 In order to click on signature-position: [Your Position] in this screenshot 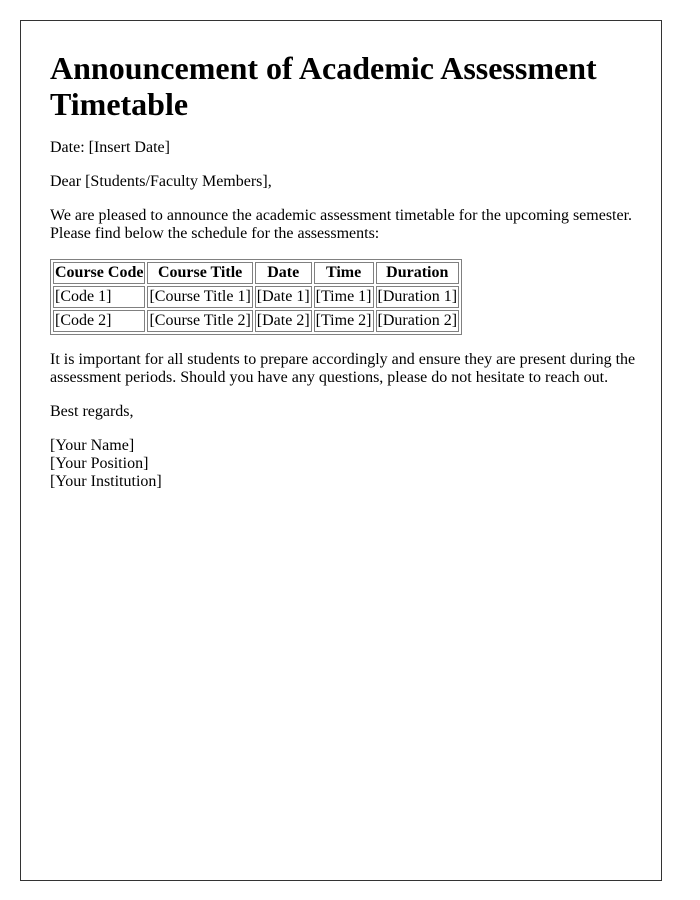, I will do `click(99, 463)`.